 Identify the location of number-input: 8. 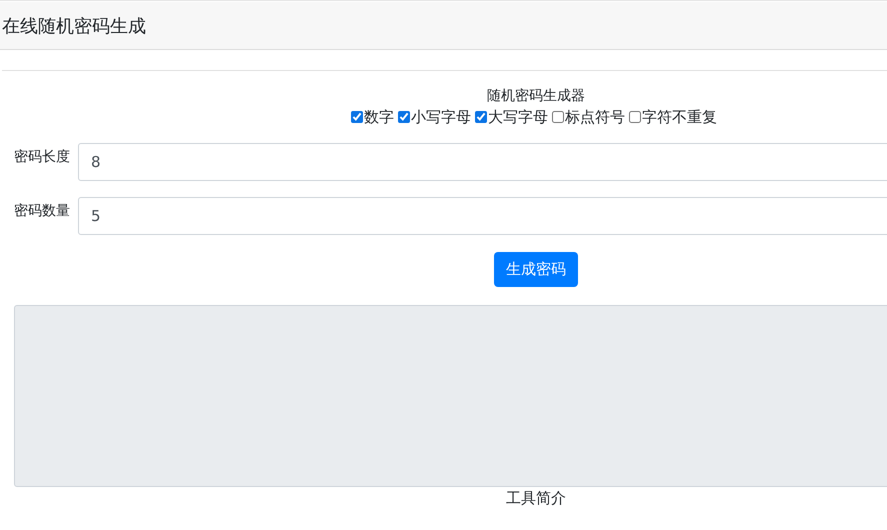
(482, 162).